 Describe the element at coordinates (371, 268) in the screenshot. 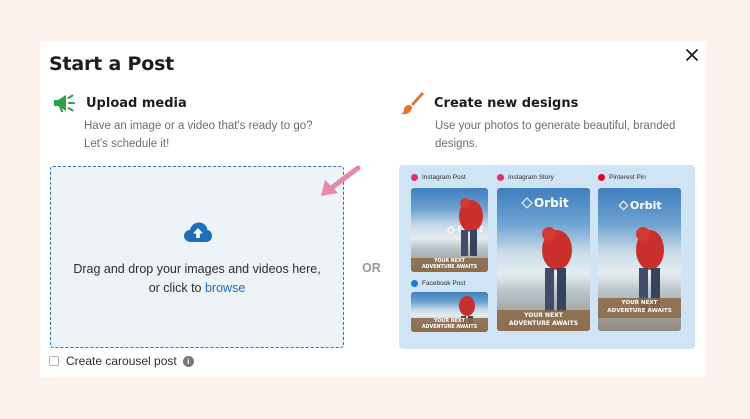

I see `or-separator: OR` at that location.